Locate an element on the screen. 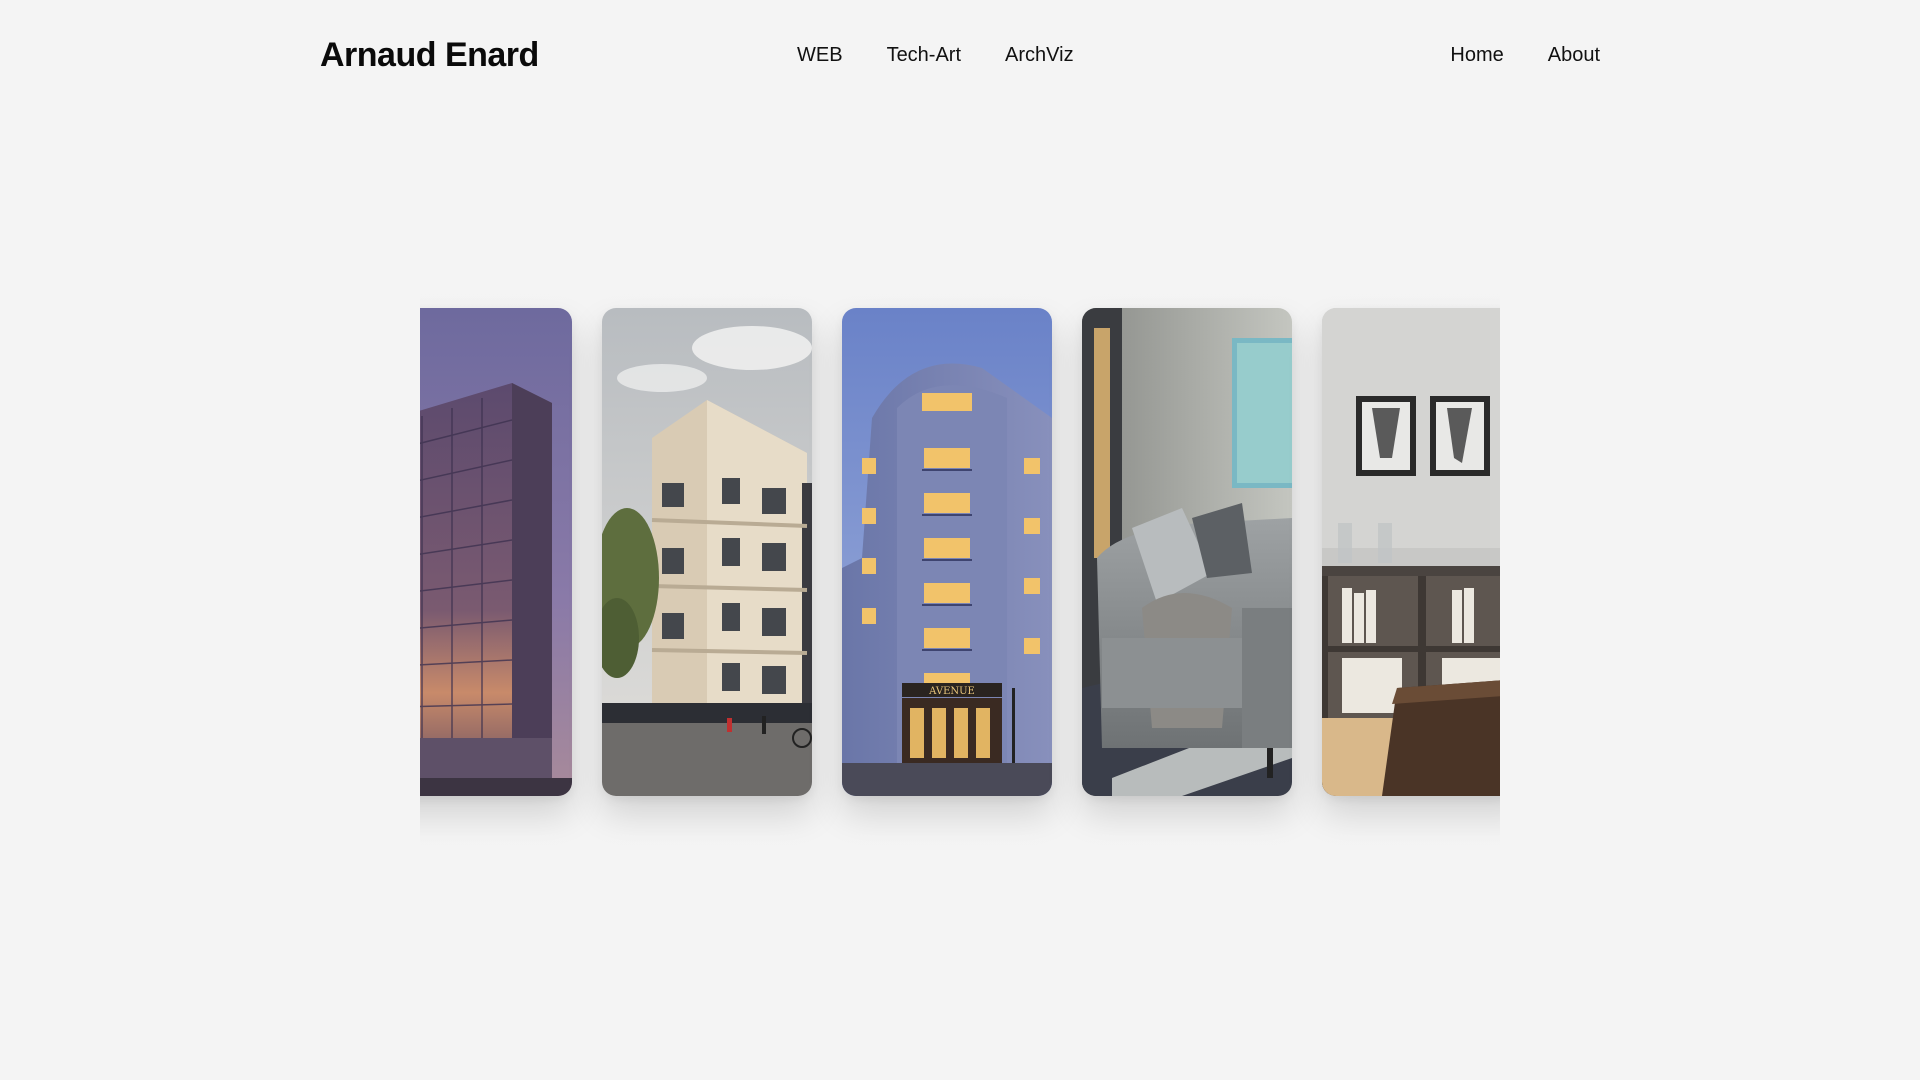  carousel-fade-bottom is located at coordinates (960, 846).